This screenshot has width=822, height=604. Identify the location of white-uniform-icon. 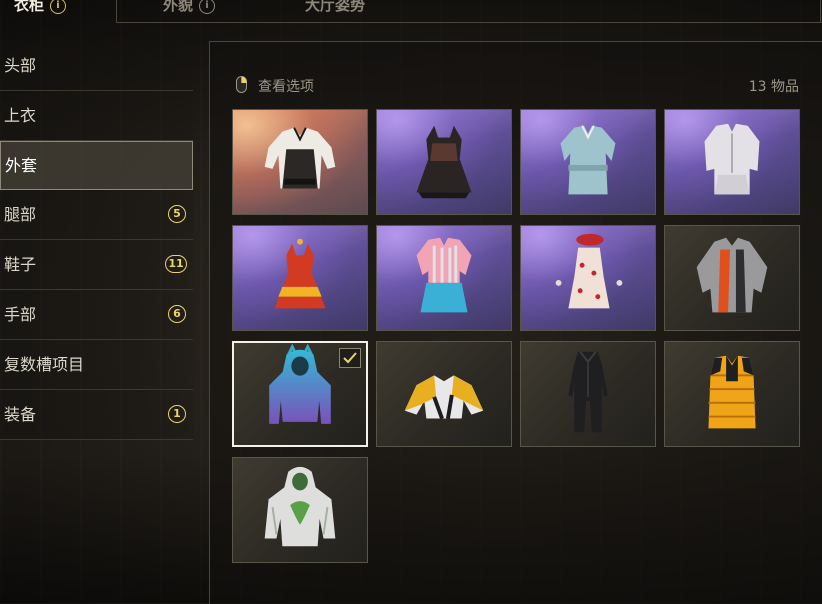
(732, 159).